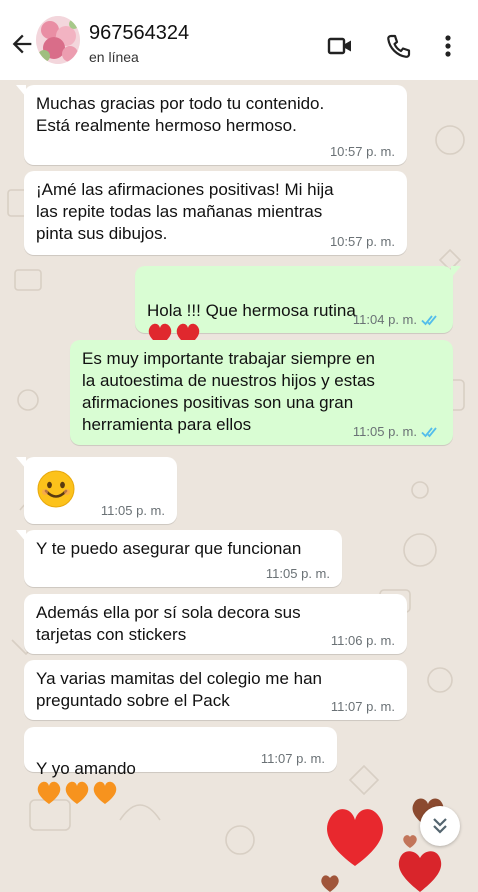 The width and height of the screenshot is (478, 892). Describe the element at coordinates (362, 640) in the screenshot. I see `message-time: 11:06 p. m.` at that location.